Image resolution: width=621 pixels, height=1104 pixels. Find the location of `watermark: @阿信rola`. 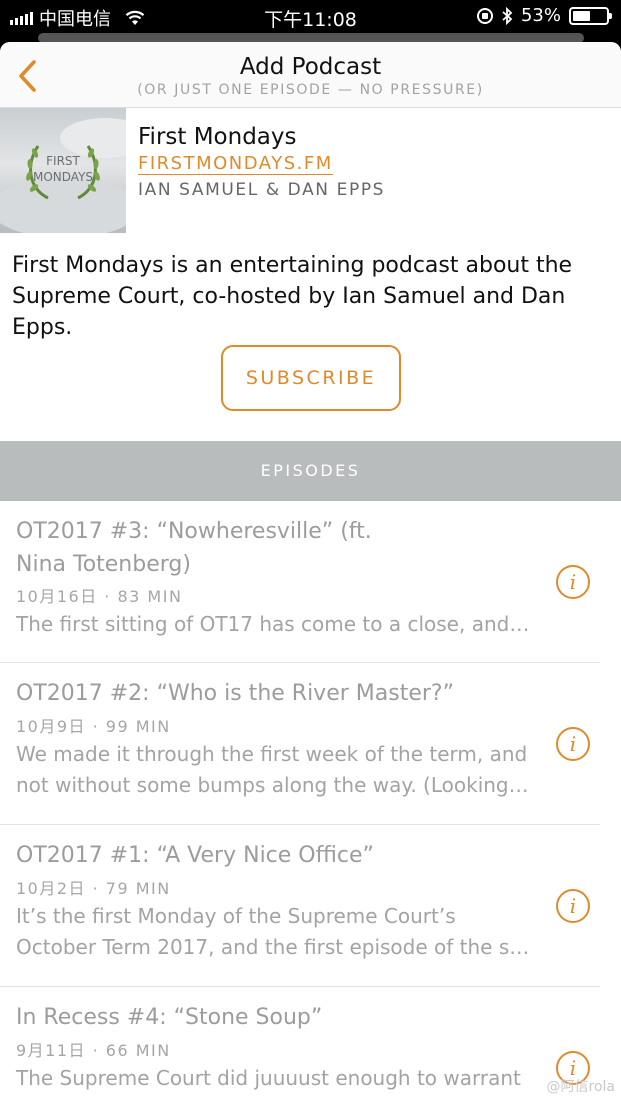

watermark: @阿信rola is located at coordinates (580, 1087).